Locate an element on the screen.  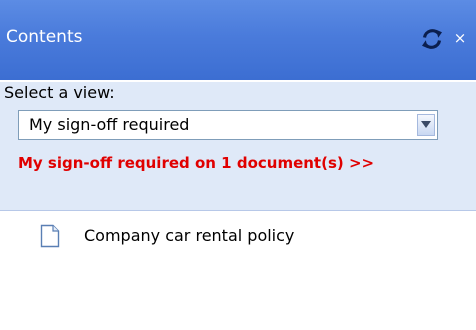
select-view-label: Select a view: is located at coordinates (59, 92).